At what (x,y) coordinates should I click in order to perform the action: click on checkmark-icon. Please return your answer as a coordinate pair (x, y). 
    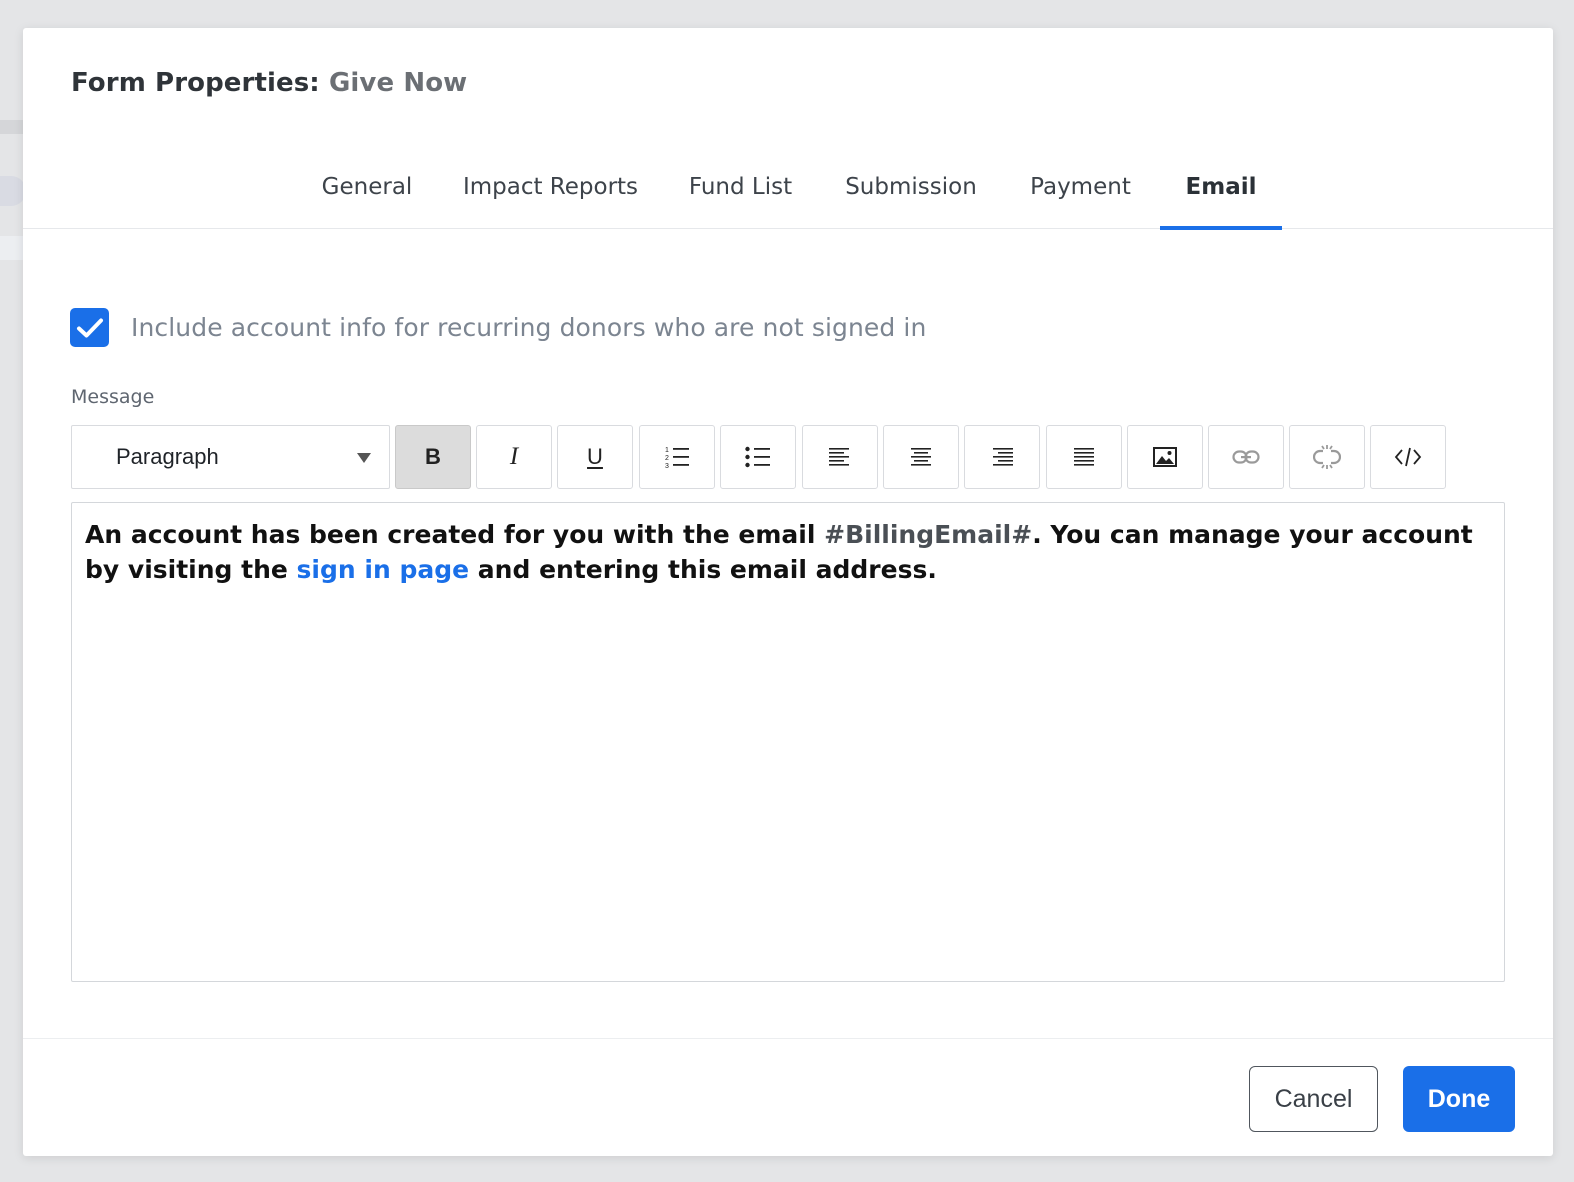
    Looking at the image, I should click on (89, 327).